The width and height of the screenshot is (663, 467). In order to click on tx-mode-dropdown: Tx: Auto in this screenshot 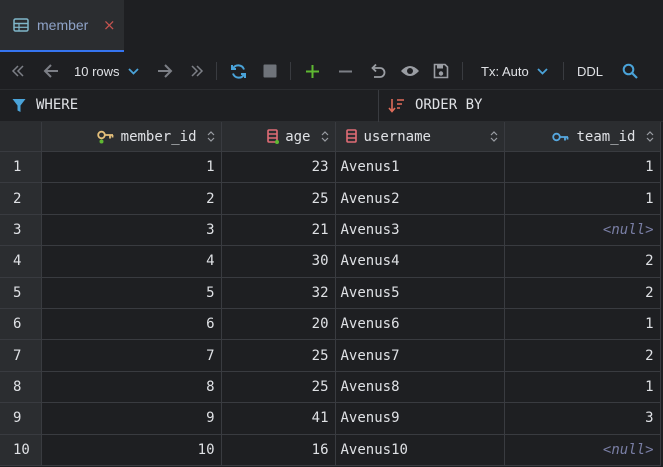, I will do `click(517, 71)`.